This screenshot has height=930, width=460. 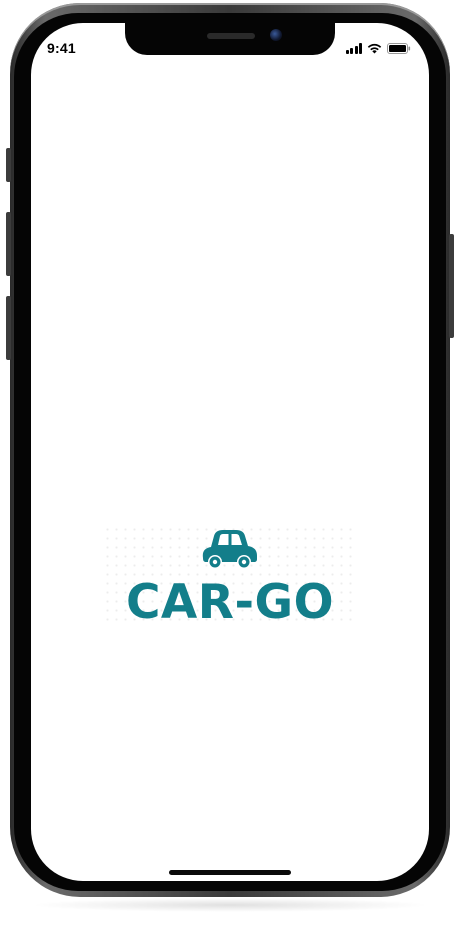 I want to click on app-logo-text: CAR-GO, so click(x=230, y=602).